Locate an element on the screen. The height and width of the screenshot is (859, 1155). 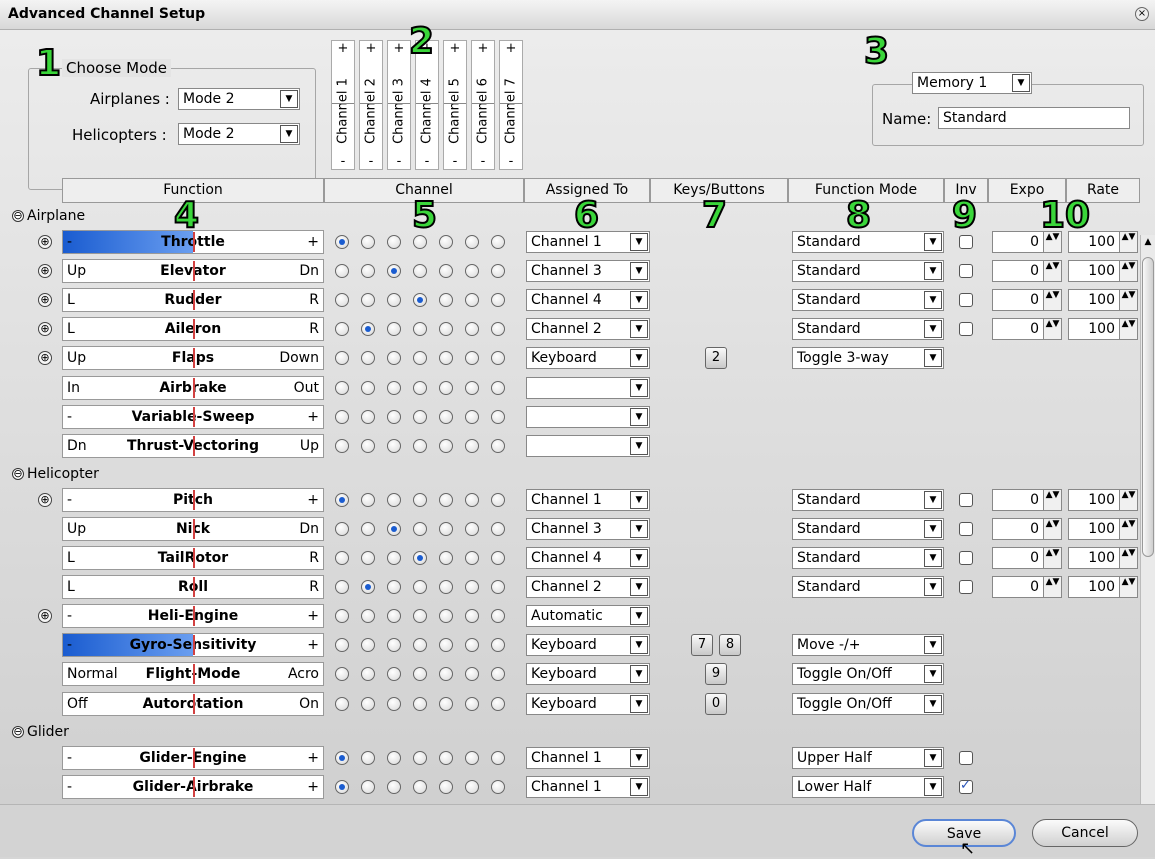
assigned-to-select: Channel 2 ▼ is located at coordinates (588, 587).